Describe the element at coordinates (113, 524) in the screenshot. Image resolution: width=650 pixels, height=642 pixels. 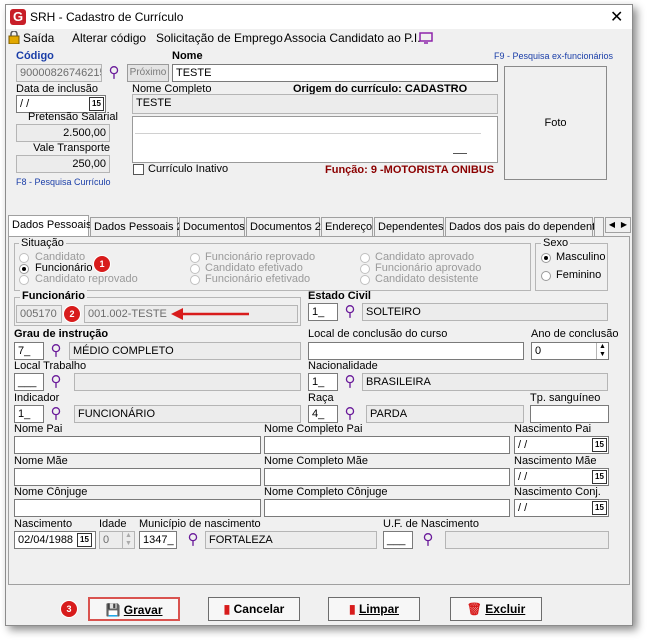
I see `idade-label: Idade` at that location.